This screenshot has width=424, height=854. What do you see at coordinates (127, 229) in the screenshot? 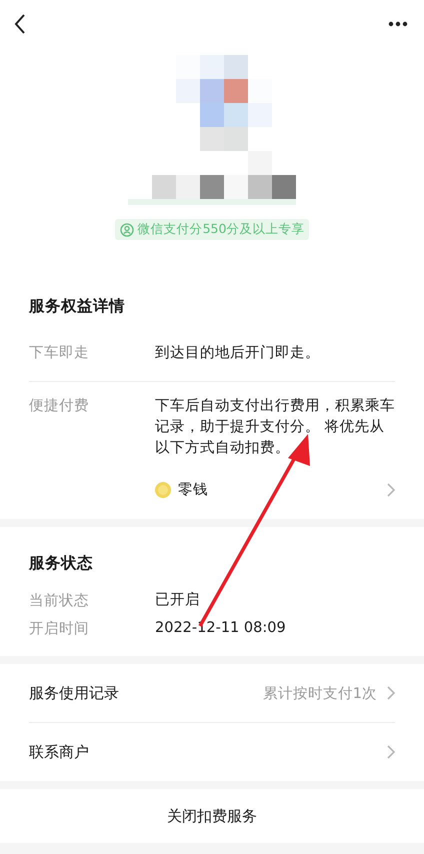
I see `badge-icon` at bounding box center [127, 229].